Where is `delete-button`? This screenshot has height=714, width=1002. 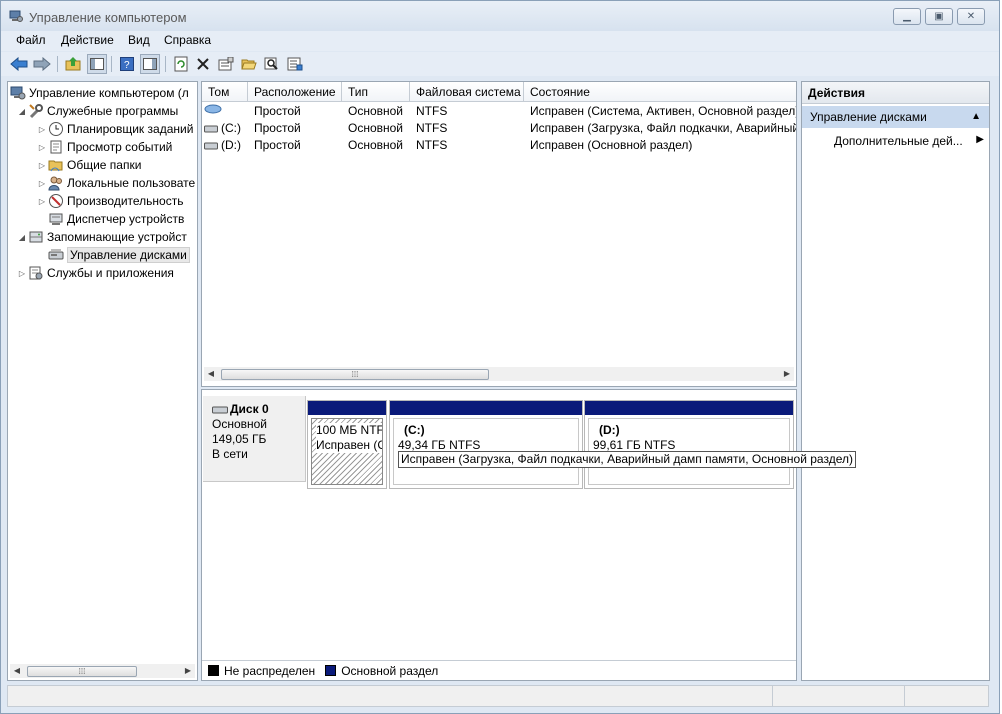 delete-button is located at coordinates (203, 64).